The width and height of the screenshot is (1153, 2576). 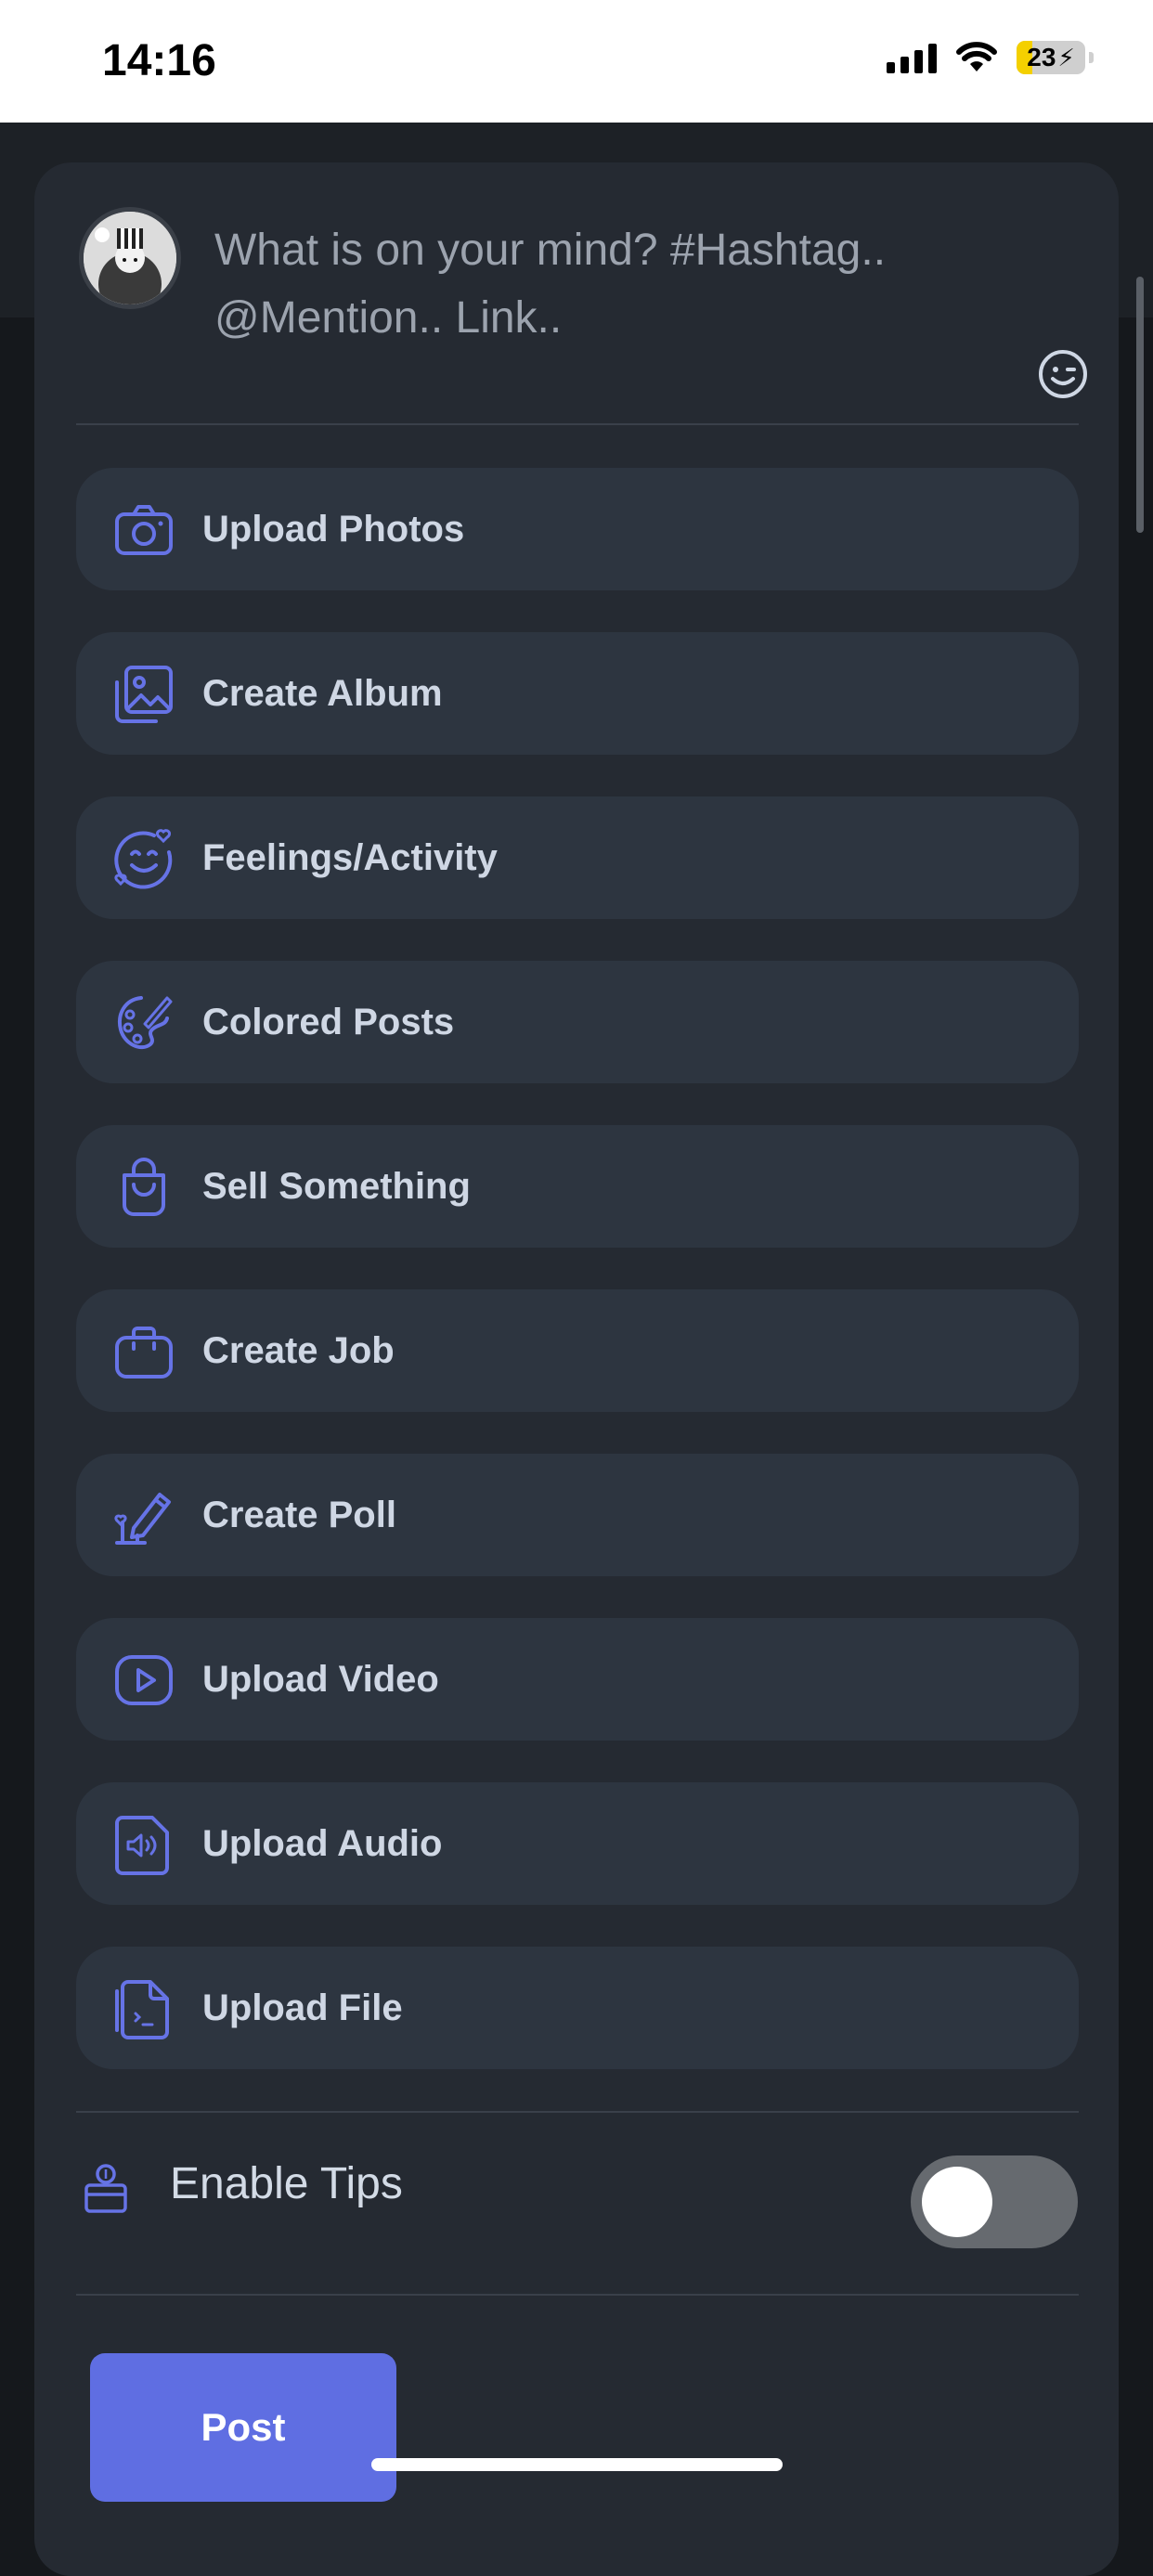 I want to click on briefcase-icon, so click(x=144, y=1353).